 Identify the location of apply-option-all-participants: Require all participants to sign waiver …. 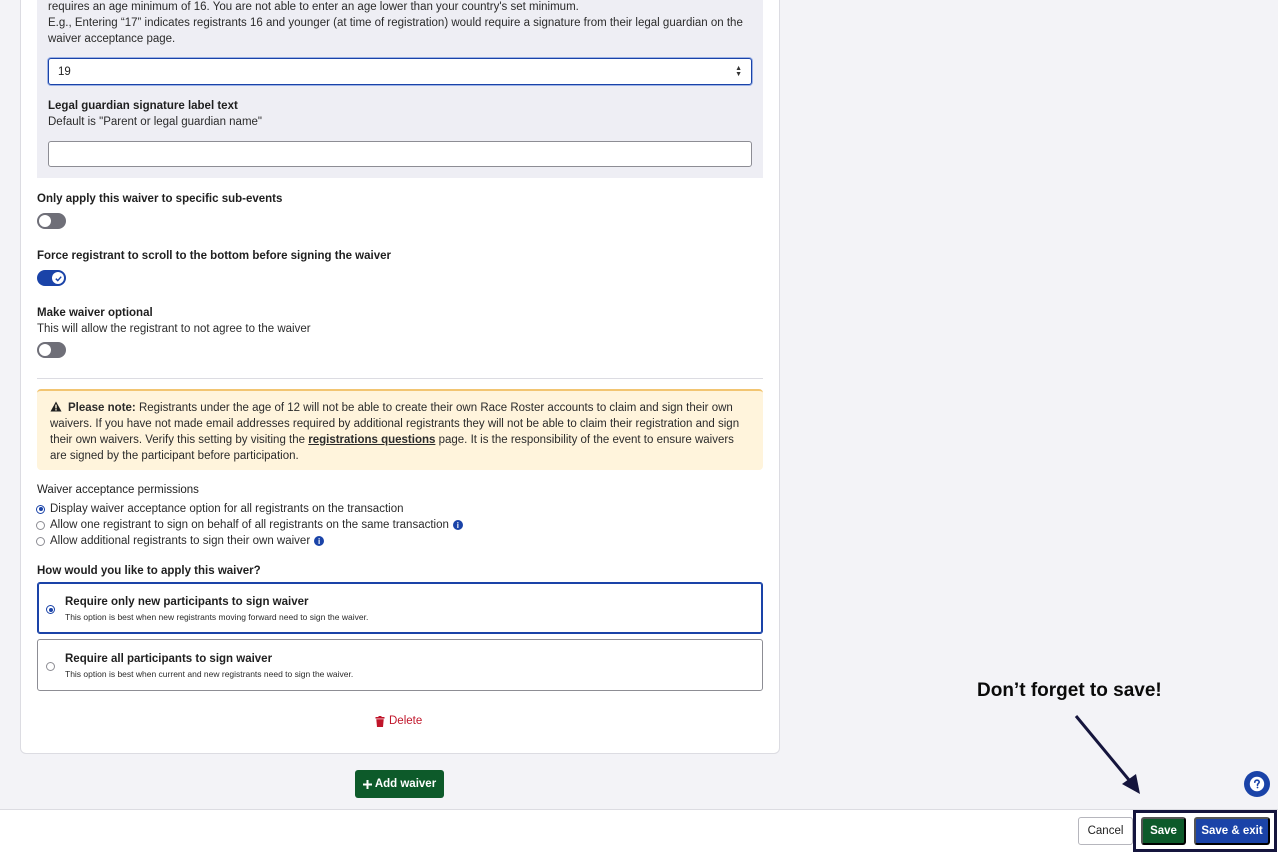
(400, 665).